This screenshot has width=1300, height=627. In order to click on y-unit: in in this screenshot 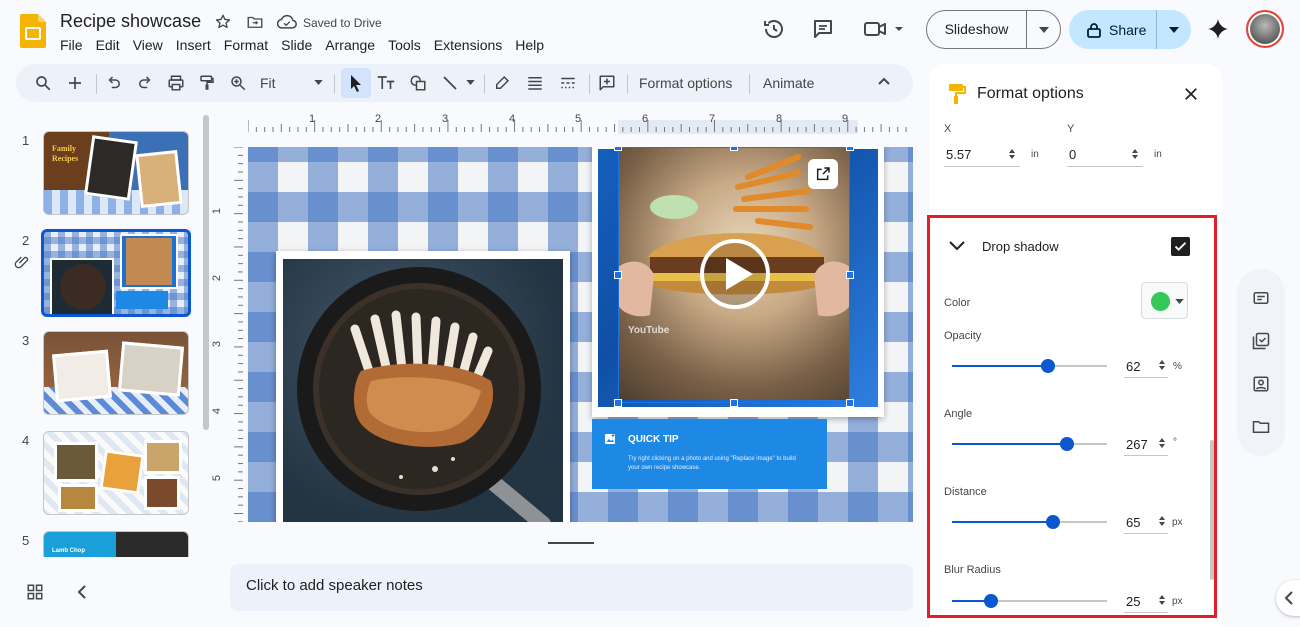, I will do `click(1158, 154)`.